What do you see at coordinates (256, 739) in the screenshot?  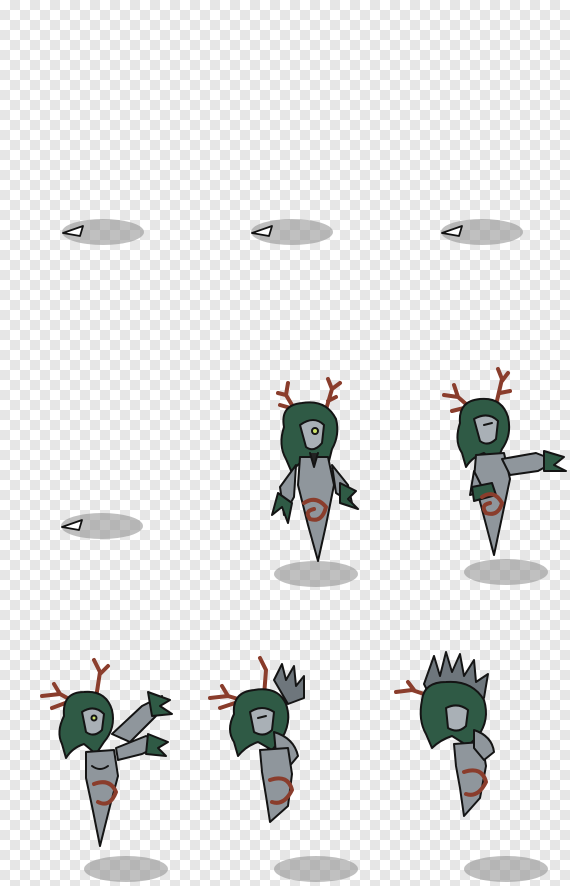 I see `dryad-sprite-transform` at bounding box center [256, 739].